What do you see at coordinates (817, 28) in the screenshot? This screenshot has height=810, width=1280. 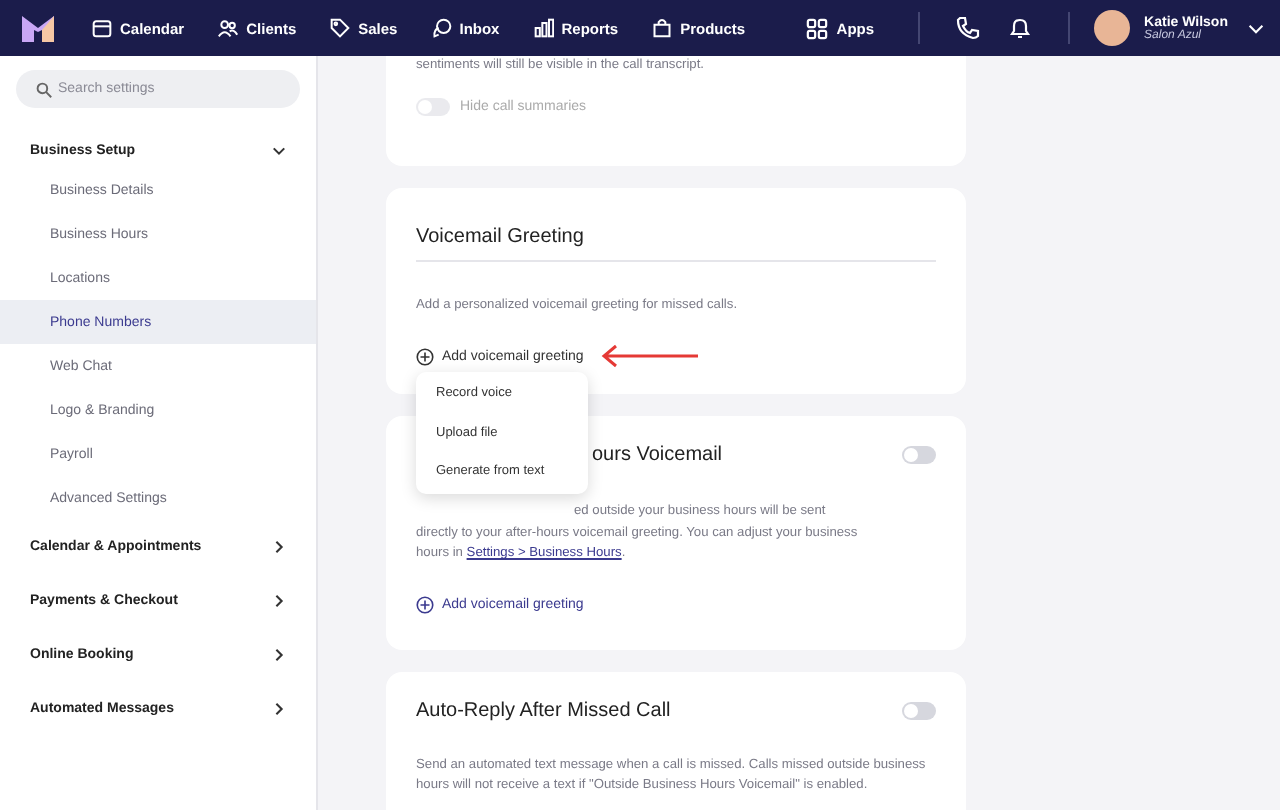 I see `grid-icon` at bounding box center [817, 28].